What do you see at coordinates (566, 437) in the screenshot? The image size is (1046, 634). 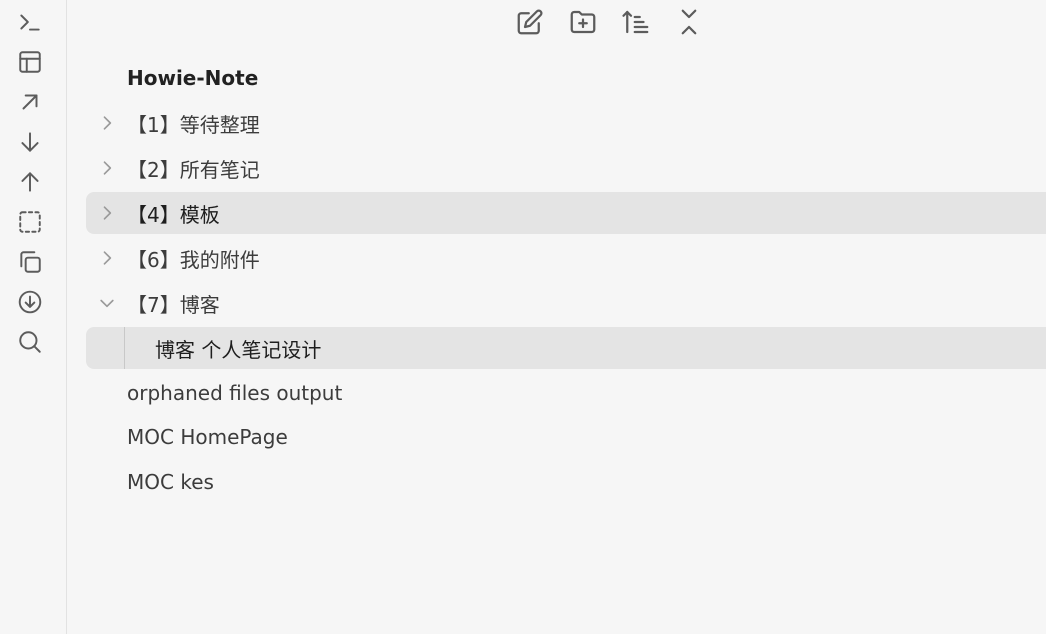 I see `tree-file: MOC HomePage` at bounding box center [566, 437].